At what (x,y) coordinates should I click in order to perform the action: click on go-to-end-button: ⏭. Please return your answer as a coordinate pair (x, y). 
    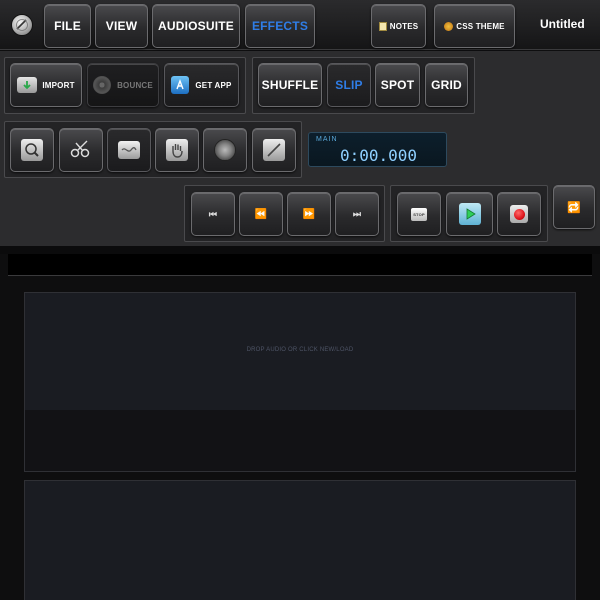
    Looking at the image, I should click on (357, 214).